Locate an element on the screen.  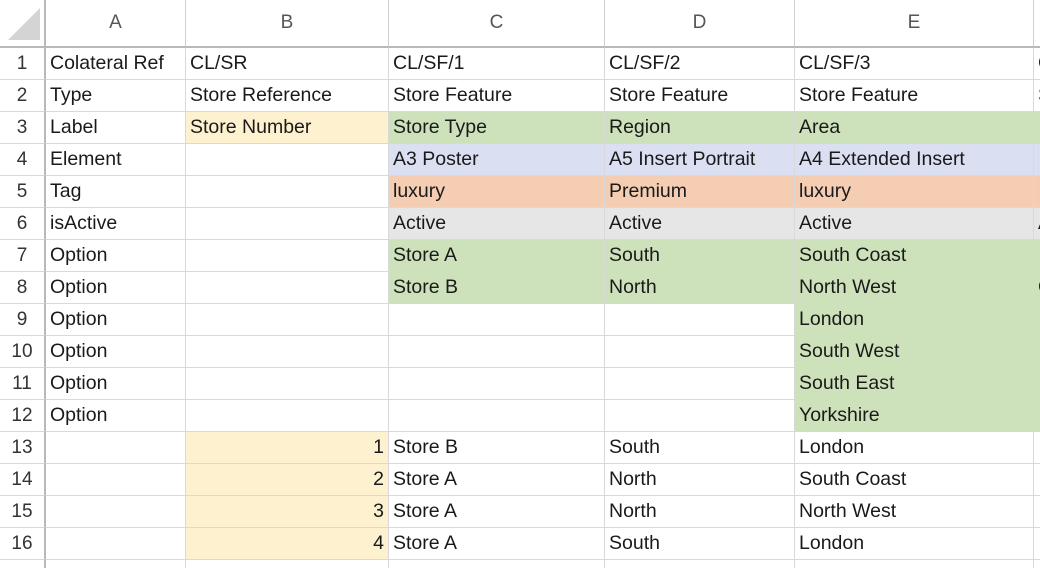
cell-e5: luxury is located at coordinates (914, 192).